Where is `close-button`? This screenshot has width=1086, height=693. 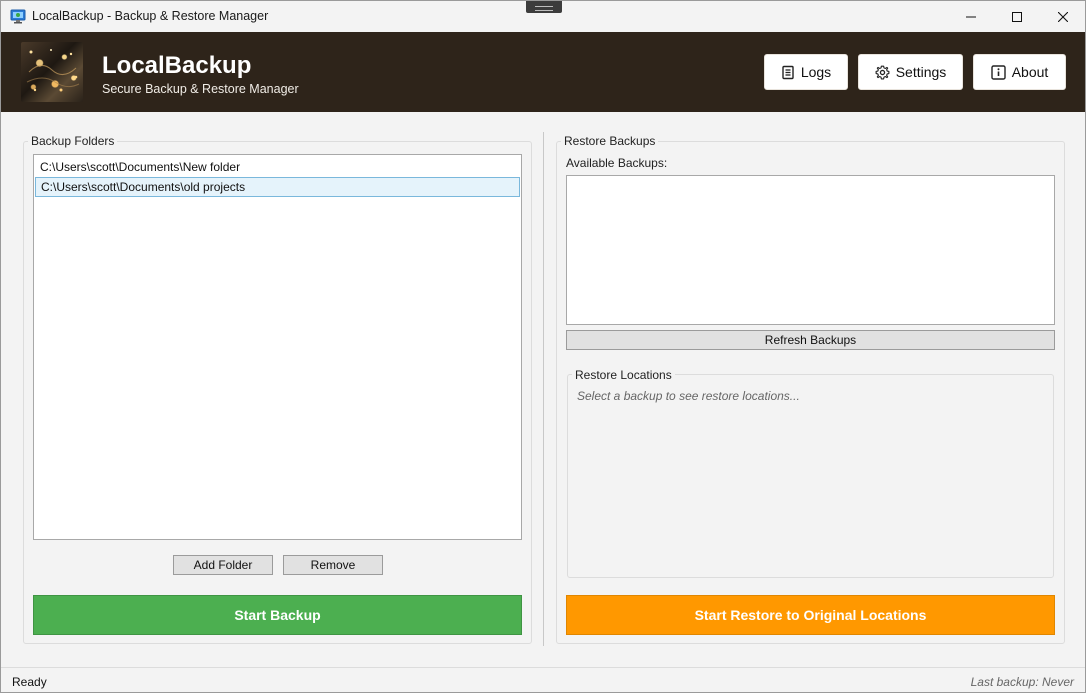 close-button is located at coordinates (1062, 16).